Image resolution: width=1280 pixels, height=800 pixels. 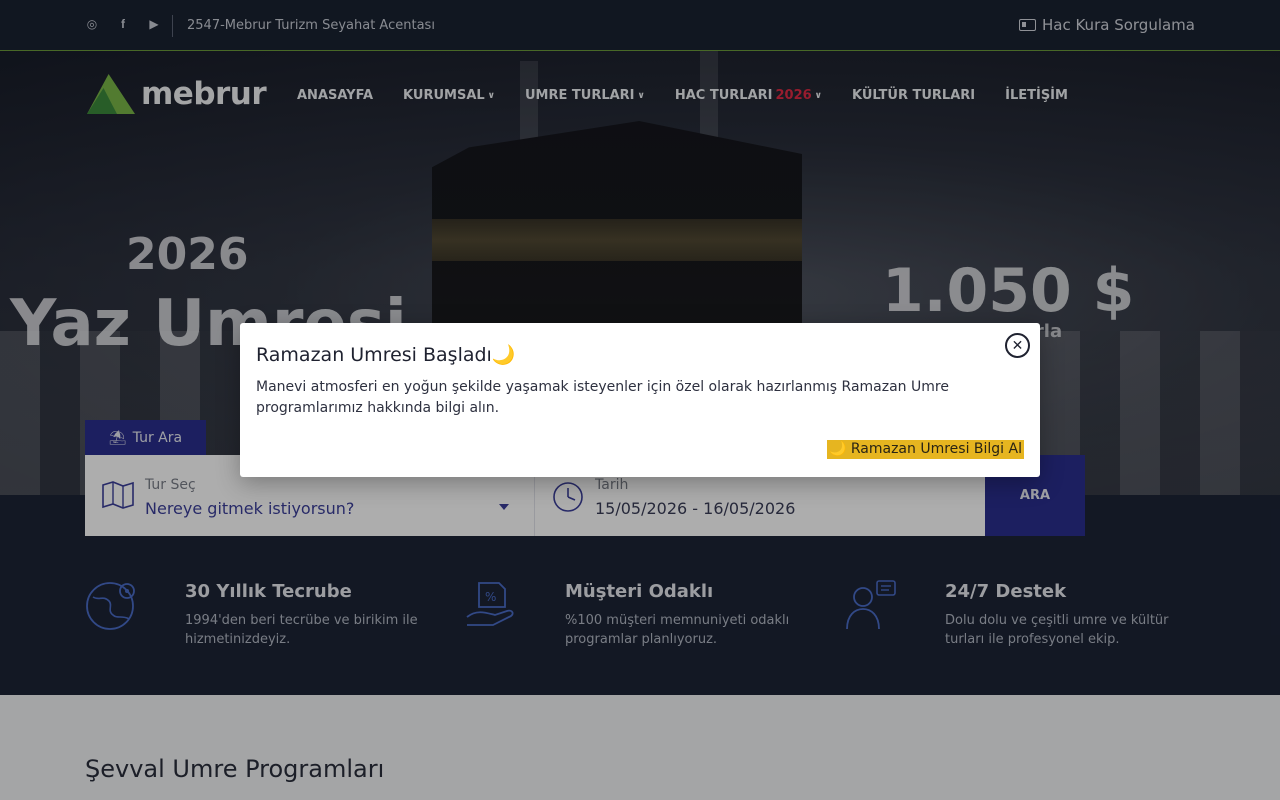 I want to click on ramadan-info-button: 🌙 Ramazan Umresi Bilgi Al, so click(x=925, y=449).